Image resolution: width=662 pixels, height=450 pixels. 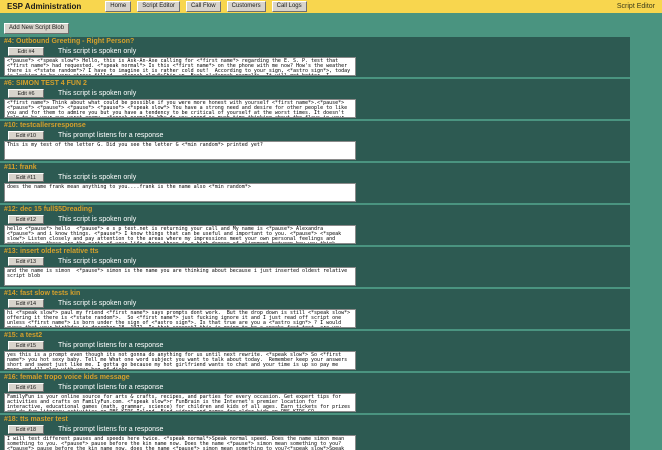 What do you see at coordinates (26, 261) in the screenshot?
I see `edit-script-button: Edit #13` at bounding box center [26, 261].